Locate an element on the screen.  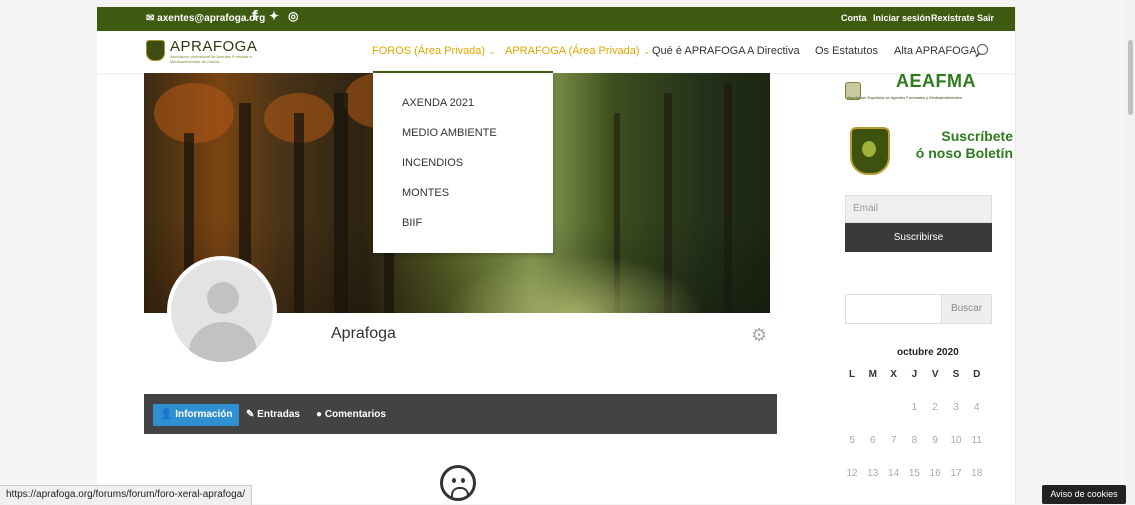
search-icon is located at coordinates (982, 49).